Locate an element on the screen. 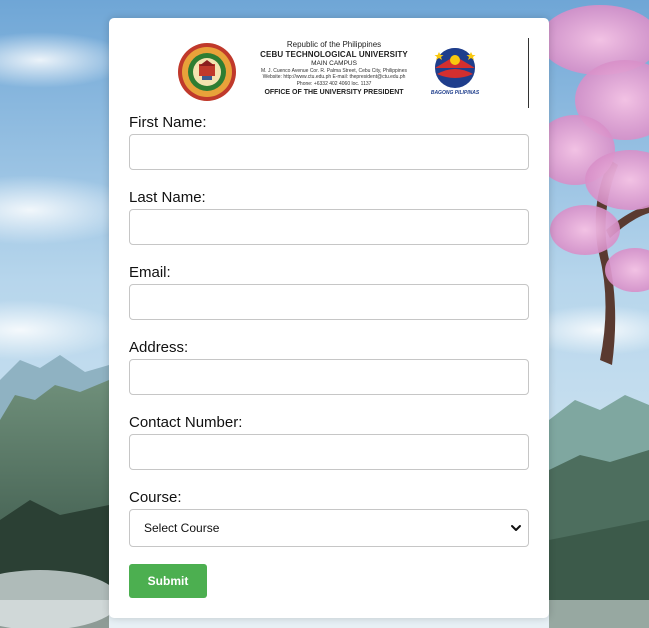 The width and height of the screenshot is (649, 628). last-name-input is located at coordinates (329, 227).